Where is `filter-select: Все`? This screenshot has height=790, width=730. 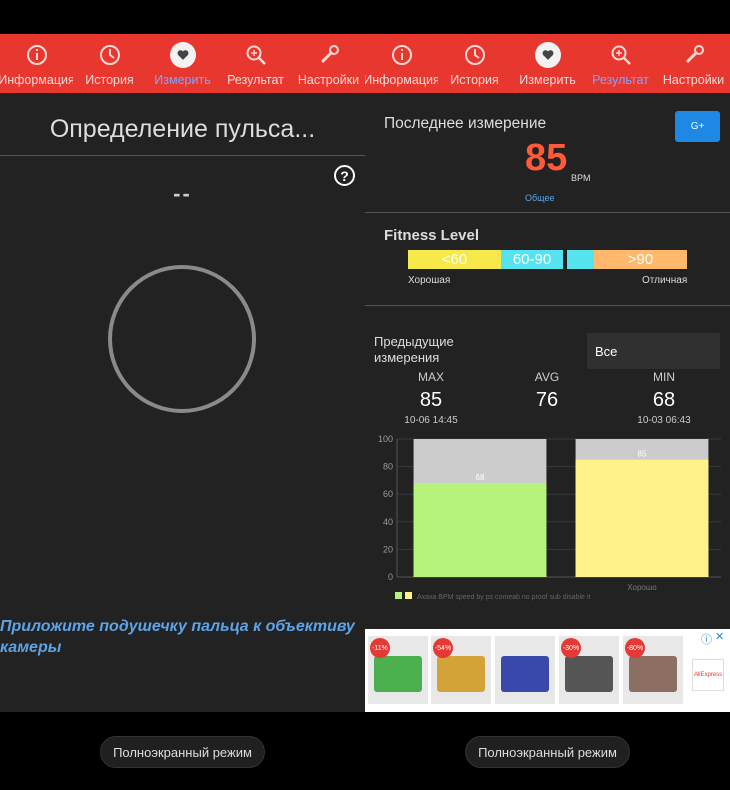
filter-select: Все is located at coordinates (653, 351).